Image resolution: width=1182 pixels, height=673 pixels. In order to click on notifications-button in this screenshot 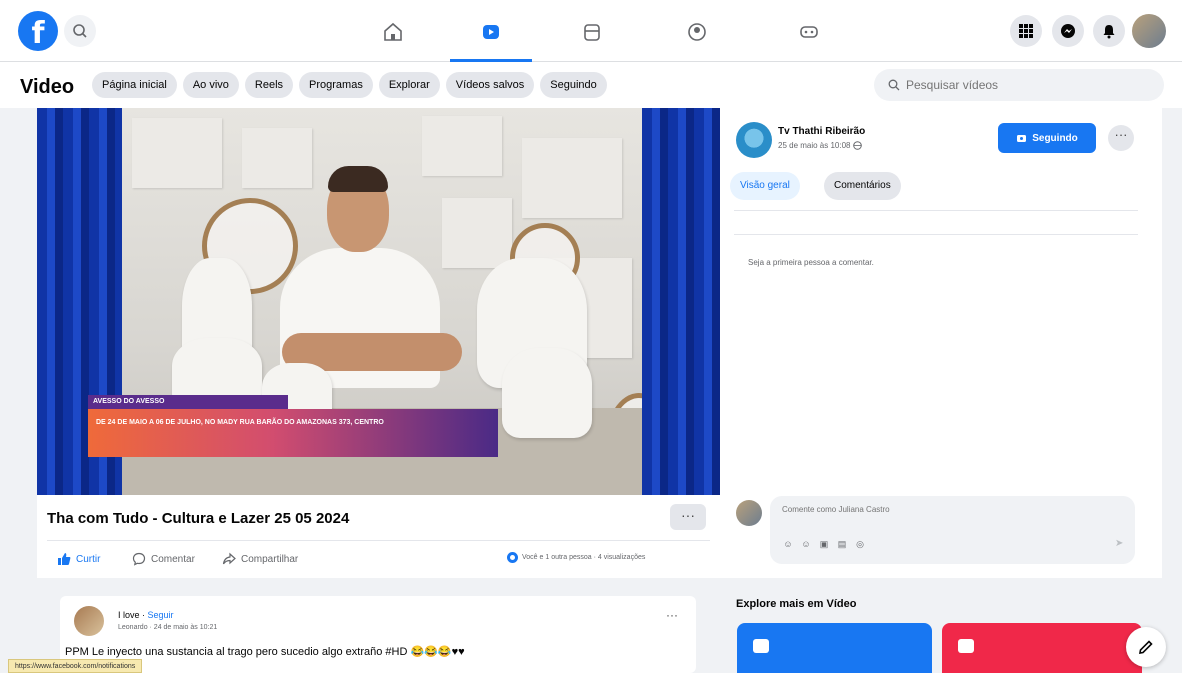, I will do `click(1109, 31)`.